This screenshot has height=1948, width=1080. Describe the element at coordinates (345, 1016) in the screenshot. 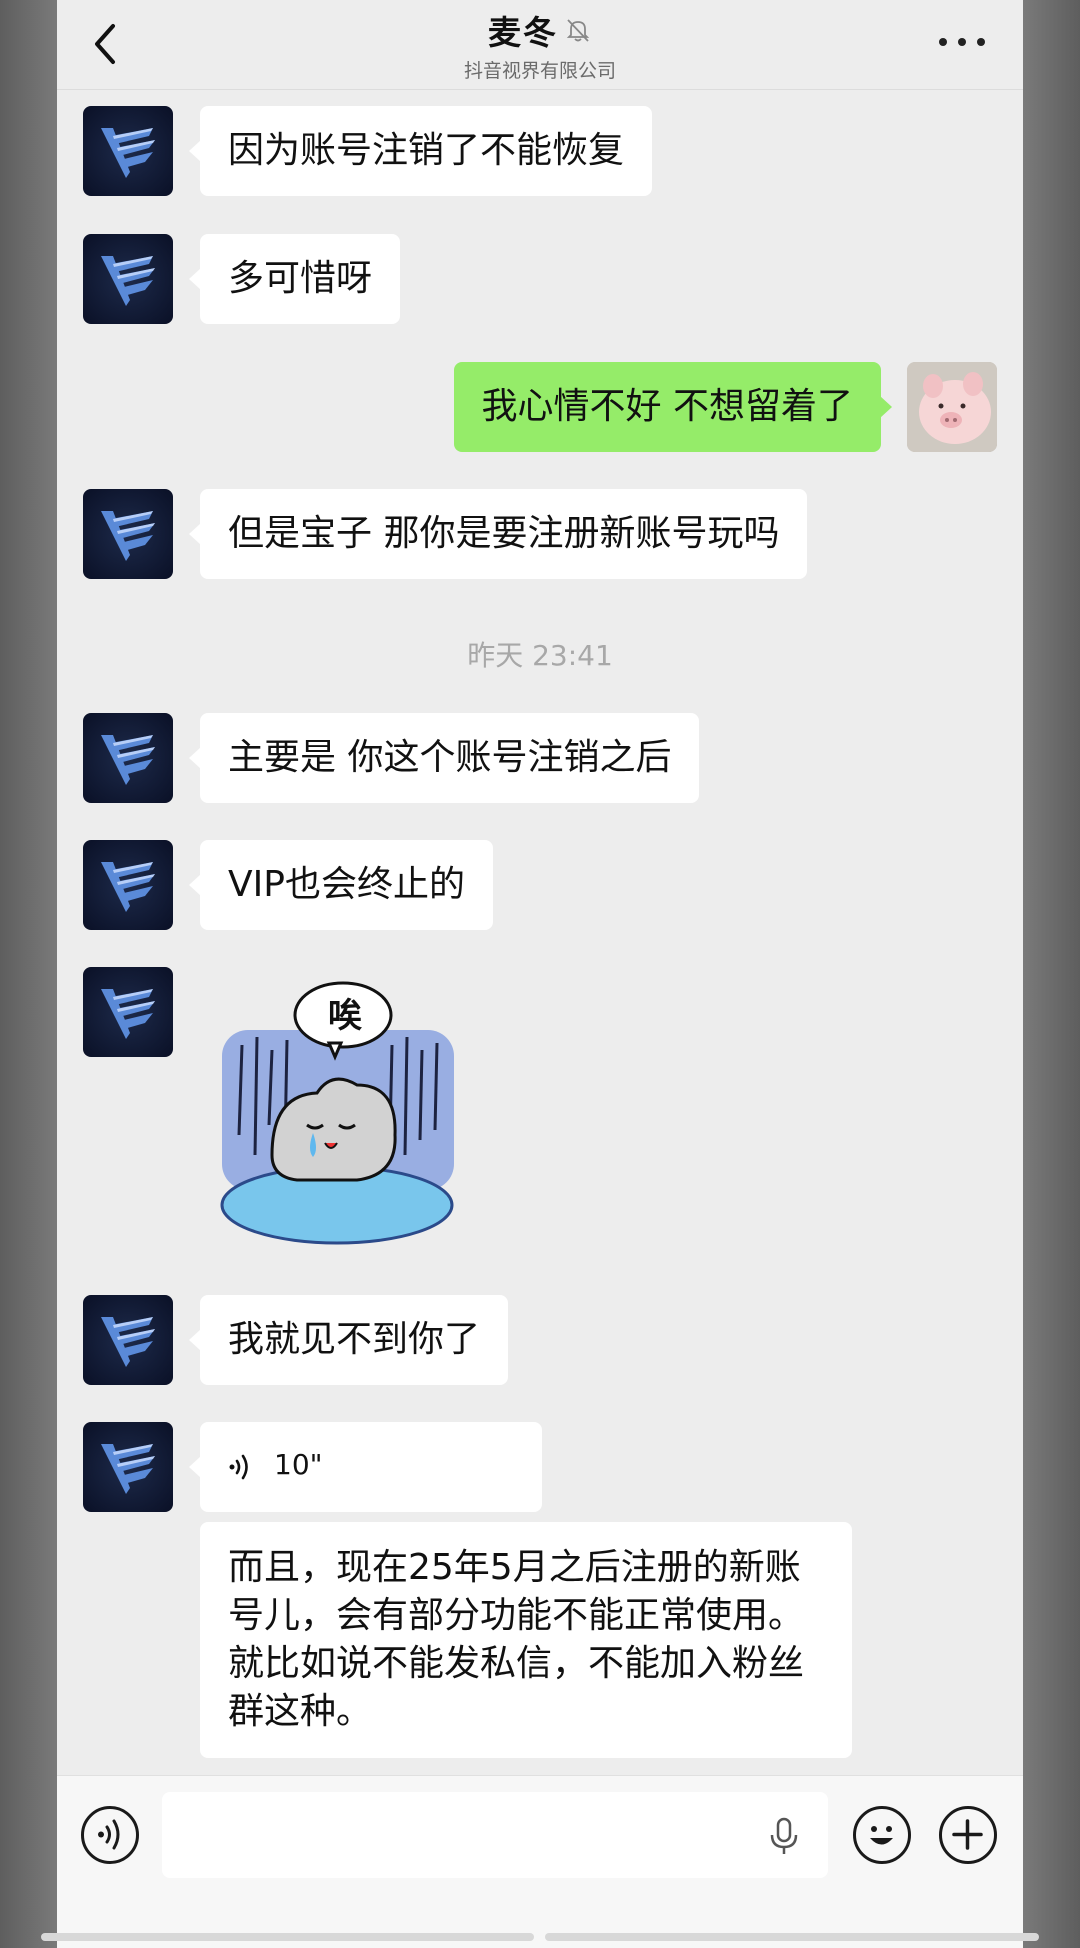

I see `sticker-text: 唉` at that location.